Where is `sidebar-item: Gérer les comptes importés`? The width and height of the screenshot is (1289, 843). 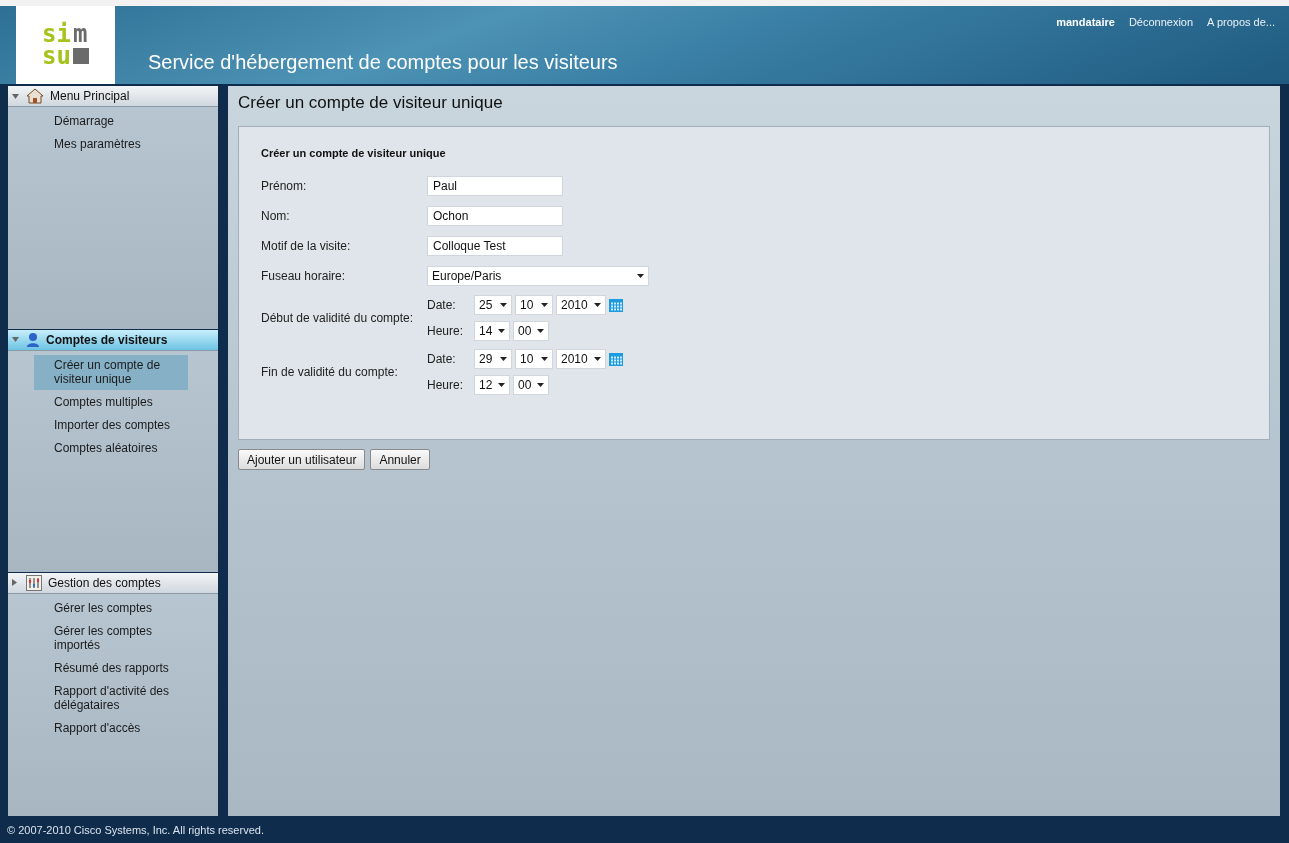
sidebar-item: Gérer les comptes importés is located at coordinates (111, 639).